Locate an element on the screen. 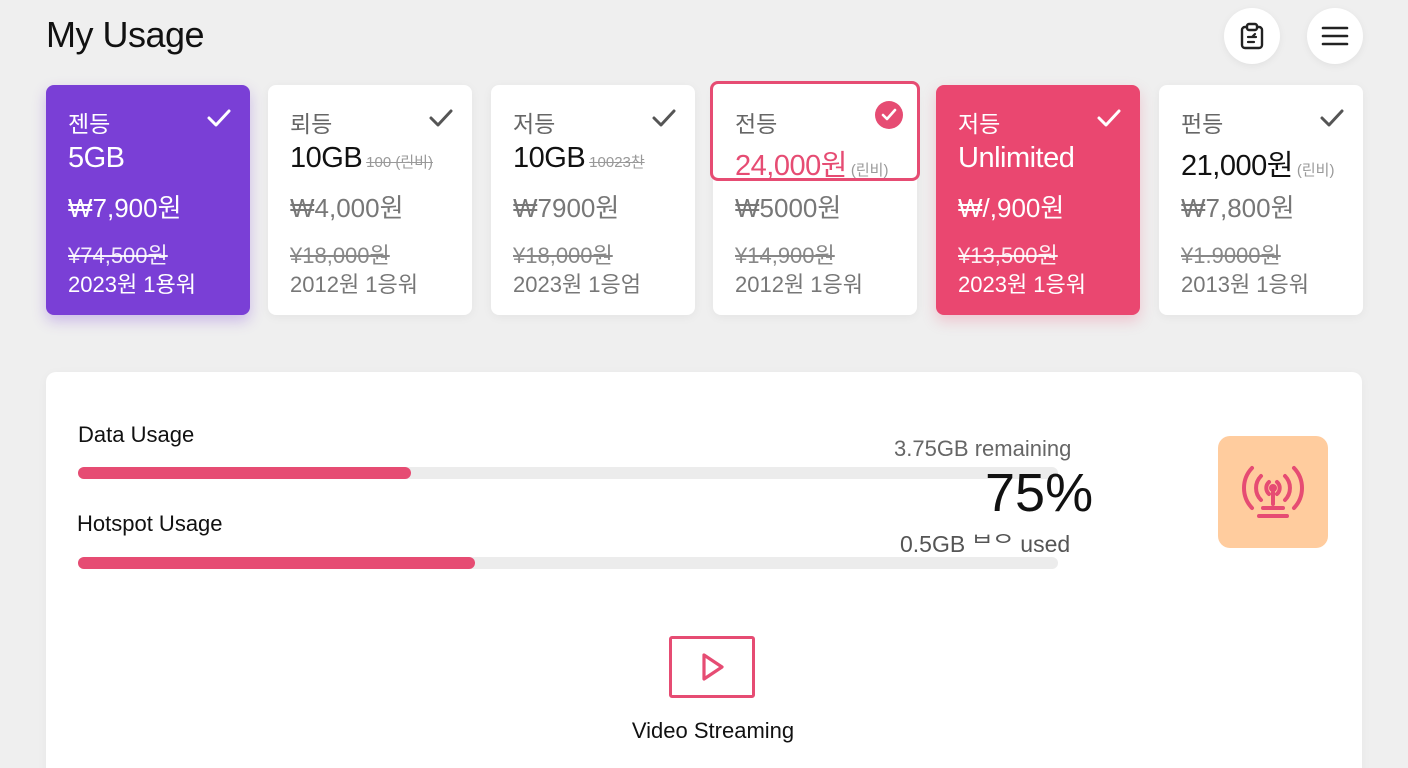  plan-note: 100 (린비) is located at coordinates (399, 162).